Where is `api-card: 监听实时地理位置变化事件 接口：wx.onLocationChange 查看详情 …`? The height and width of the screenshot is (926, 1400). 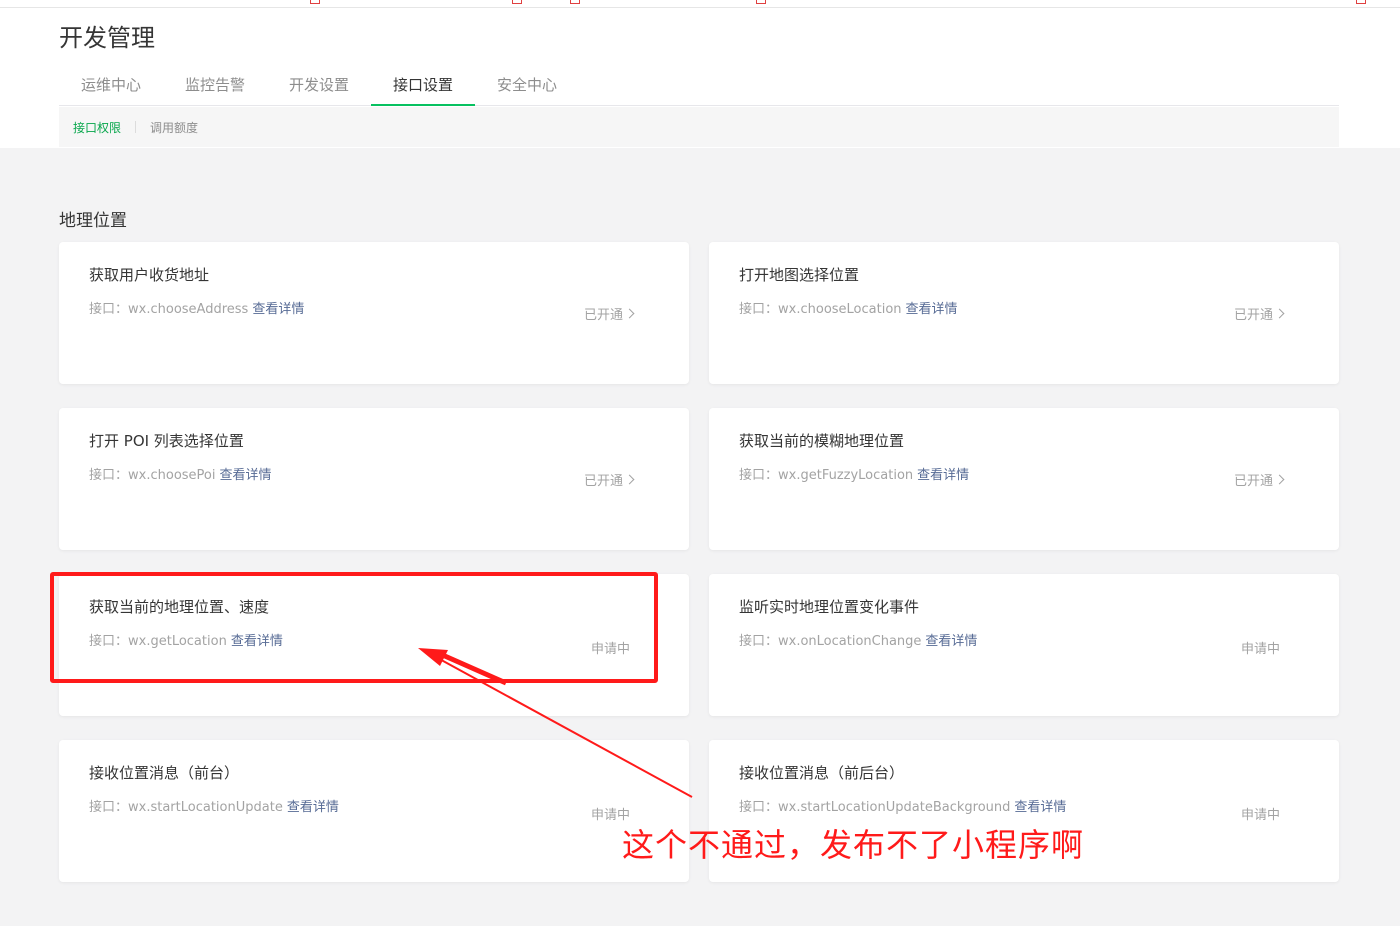
api-card: 监听实时地理位置变化事件 接口：wx.onLocationChange 查看详情 … is located at coordinates (1024, 645).